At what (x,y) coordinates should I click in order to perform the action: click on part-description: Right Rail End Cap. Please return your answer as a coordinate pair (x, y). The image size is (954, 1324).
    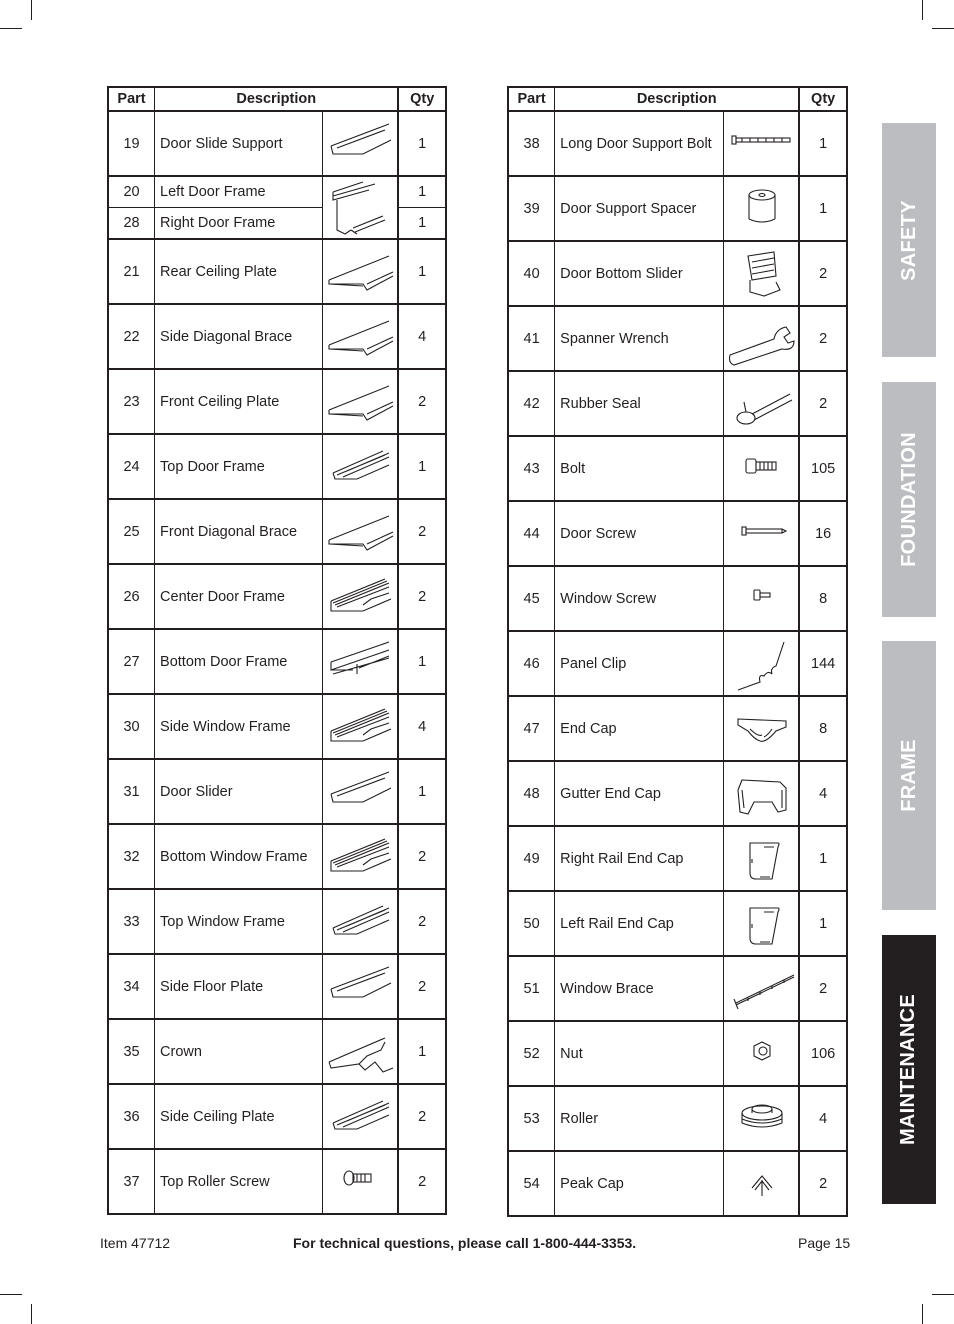
    Looking at the image, I should click on (639, 858).